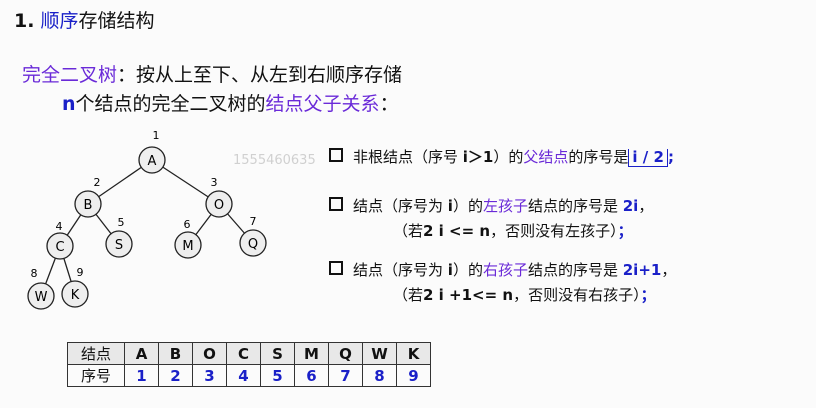  What do you see at coordinates (345, 353) in the screenshot?
I see `table-cell: Q` at bounding box center [345, 353].